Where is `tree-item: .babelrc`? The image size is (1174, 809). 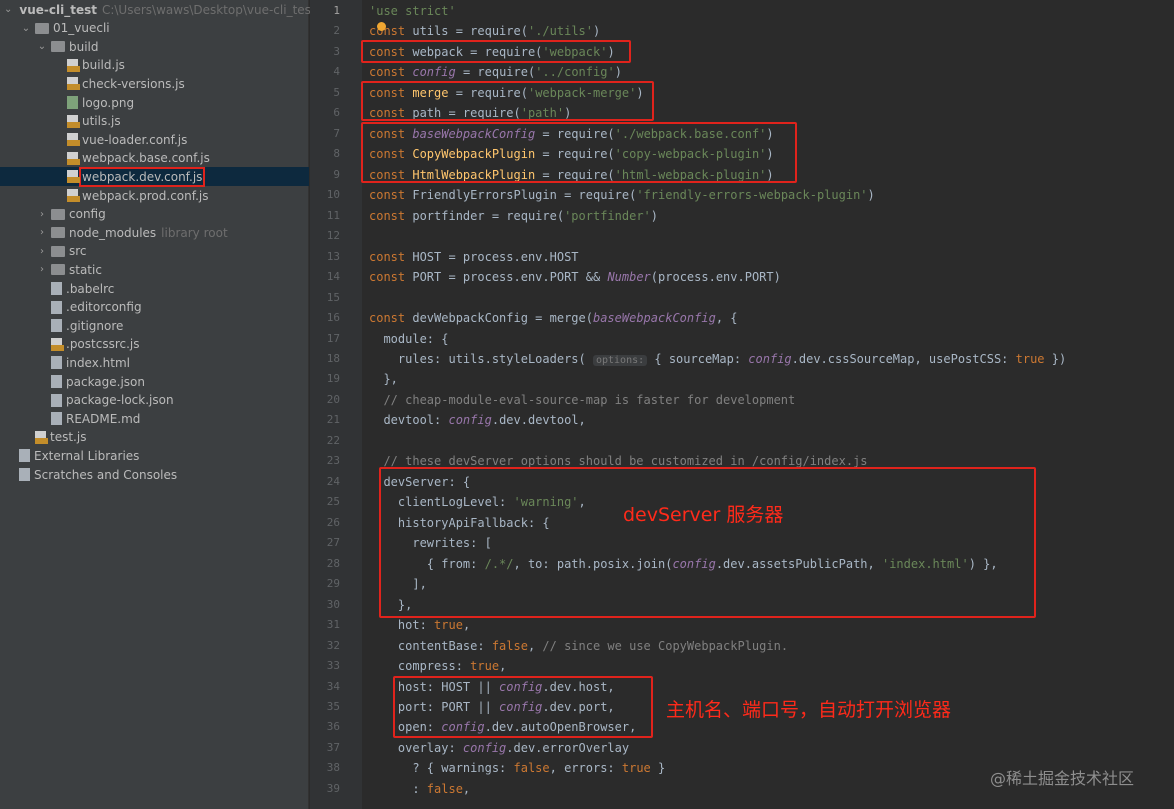
tree-item: .babelrc is located at coordinates (154, 288).